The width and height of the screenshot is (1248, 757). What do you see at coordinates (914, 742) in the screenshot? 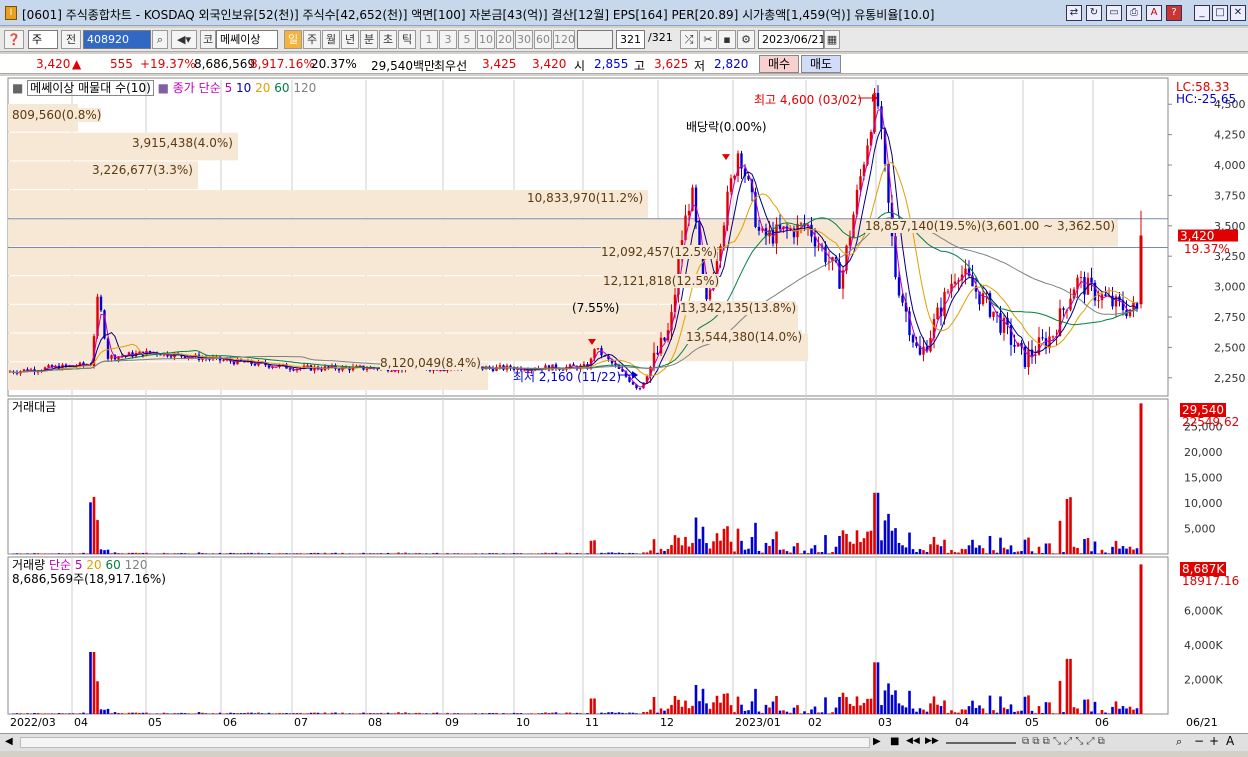
I see `rewind-icon: ◀◀` at bounding box center [914, 742].